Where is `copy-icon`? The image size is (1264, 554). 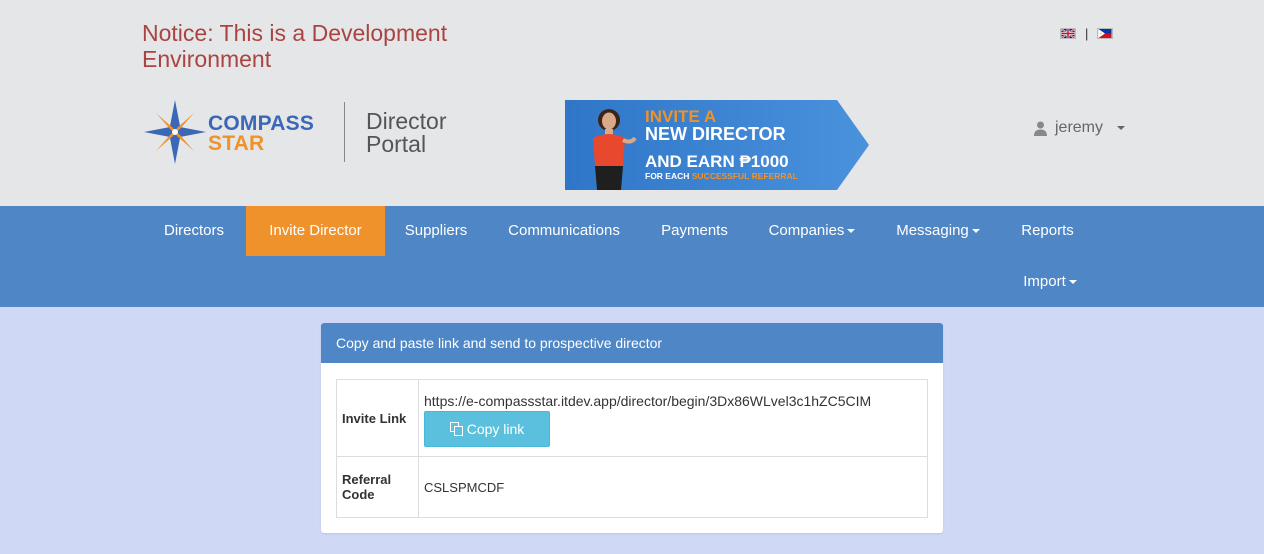
copy-icon is located at coordinates (456, 429).